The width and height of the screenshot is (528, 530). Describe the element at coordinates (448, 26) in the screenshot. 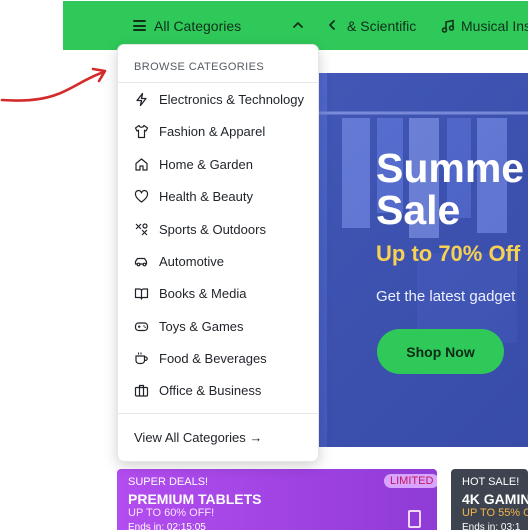

I see `music-note-icon` at that location.